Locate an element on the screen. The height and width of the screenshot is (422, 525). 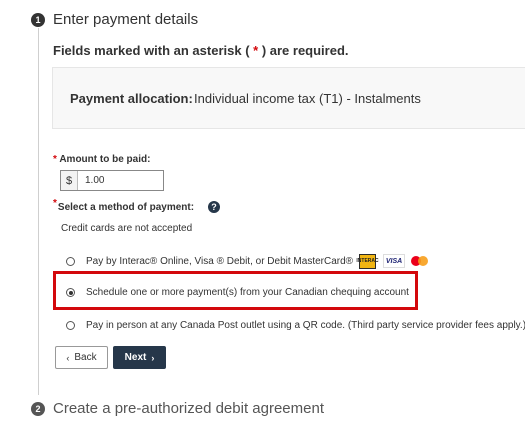
visa-logo: VISA is located at coordinates (394, 261).